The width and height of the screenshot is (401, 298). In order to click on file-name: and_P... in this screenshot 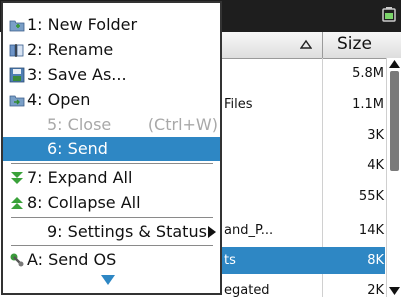, I will do `click(248, 230)`.